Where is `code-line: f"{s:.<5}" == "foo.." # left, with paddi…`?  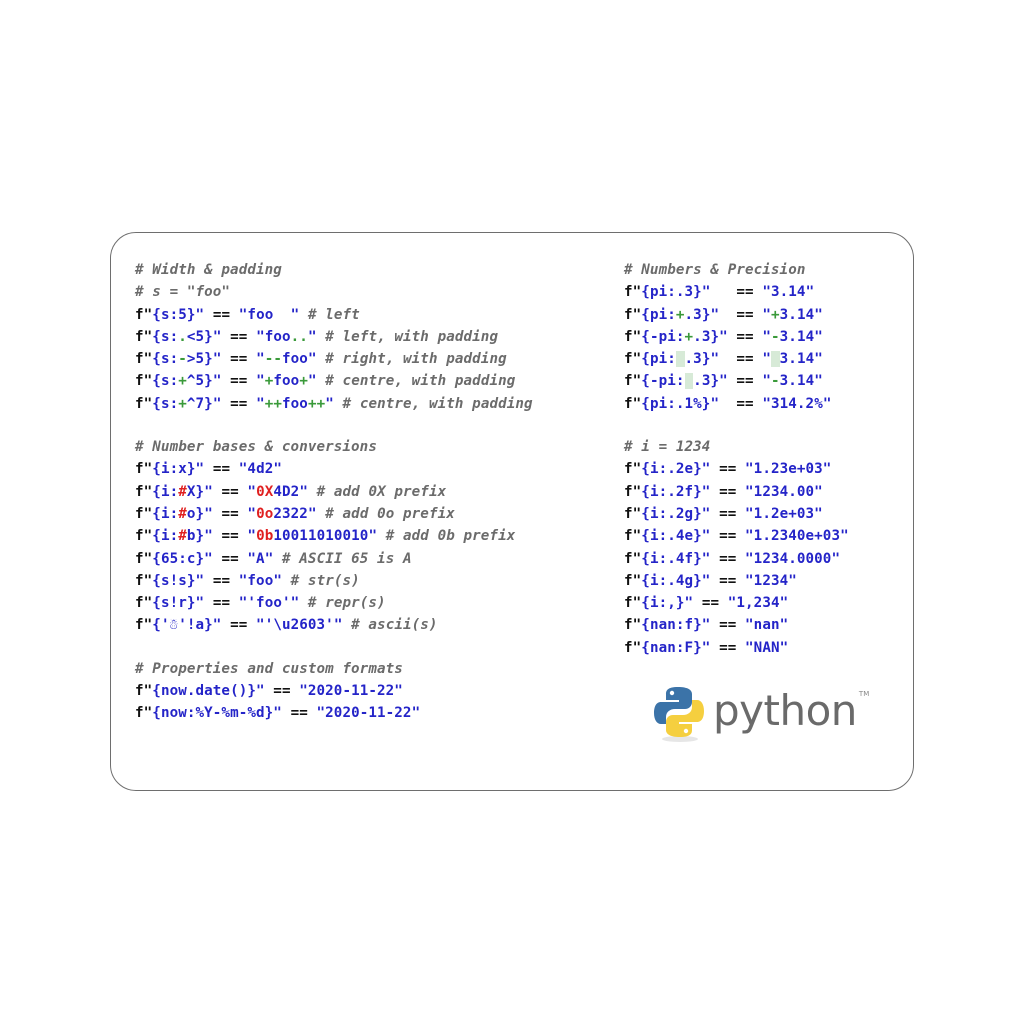
code-line: f"{s:.<5}" == "foo.." # left, with paddi… is located at coordinates (334, 337).